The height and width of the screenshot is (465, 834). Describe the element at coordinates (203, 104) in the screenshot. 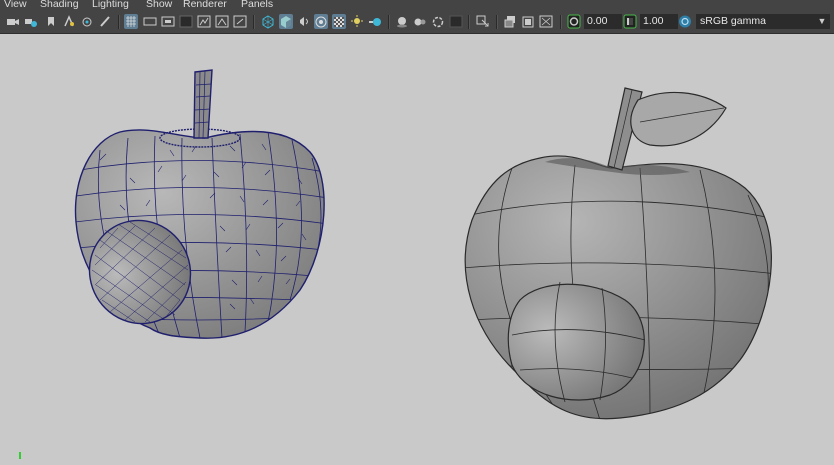

I see `stem-wireframe` at that location.